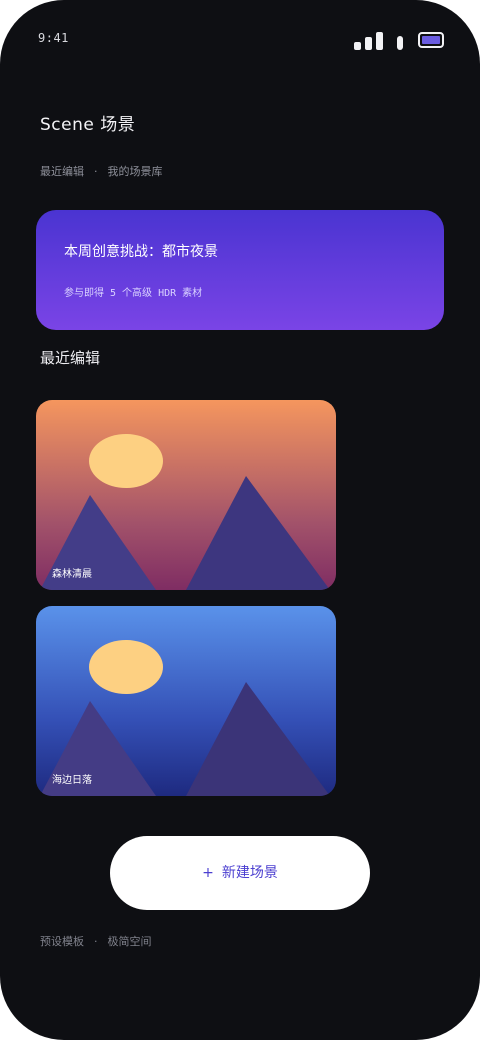  Describe the element at coordinates (72, 780) in the screenshot. I see `card-label: 海边日落` at that location.